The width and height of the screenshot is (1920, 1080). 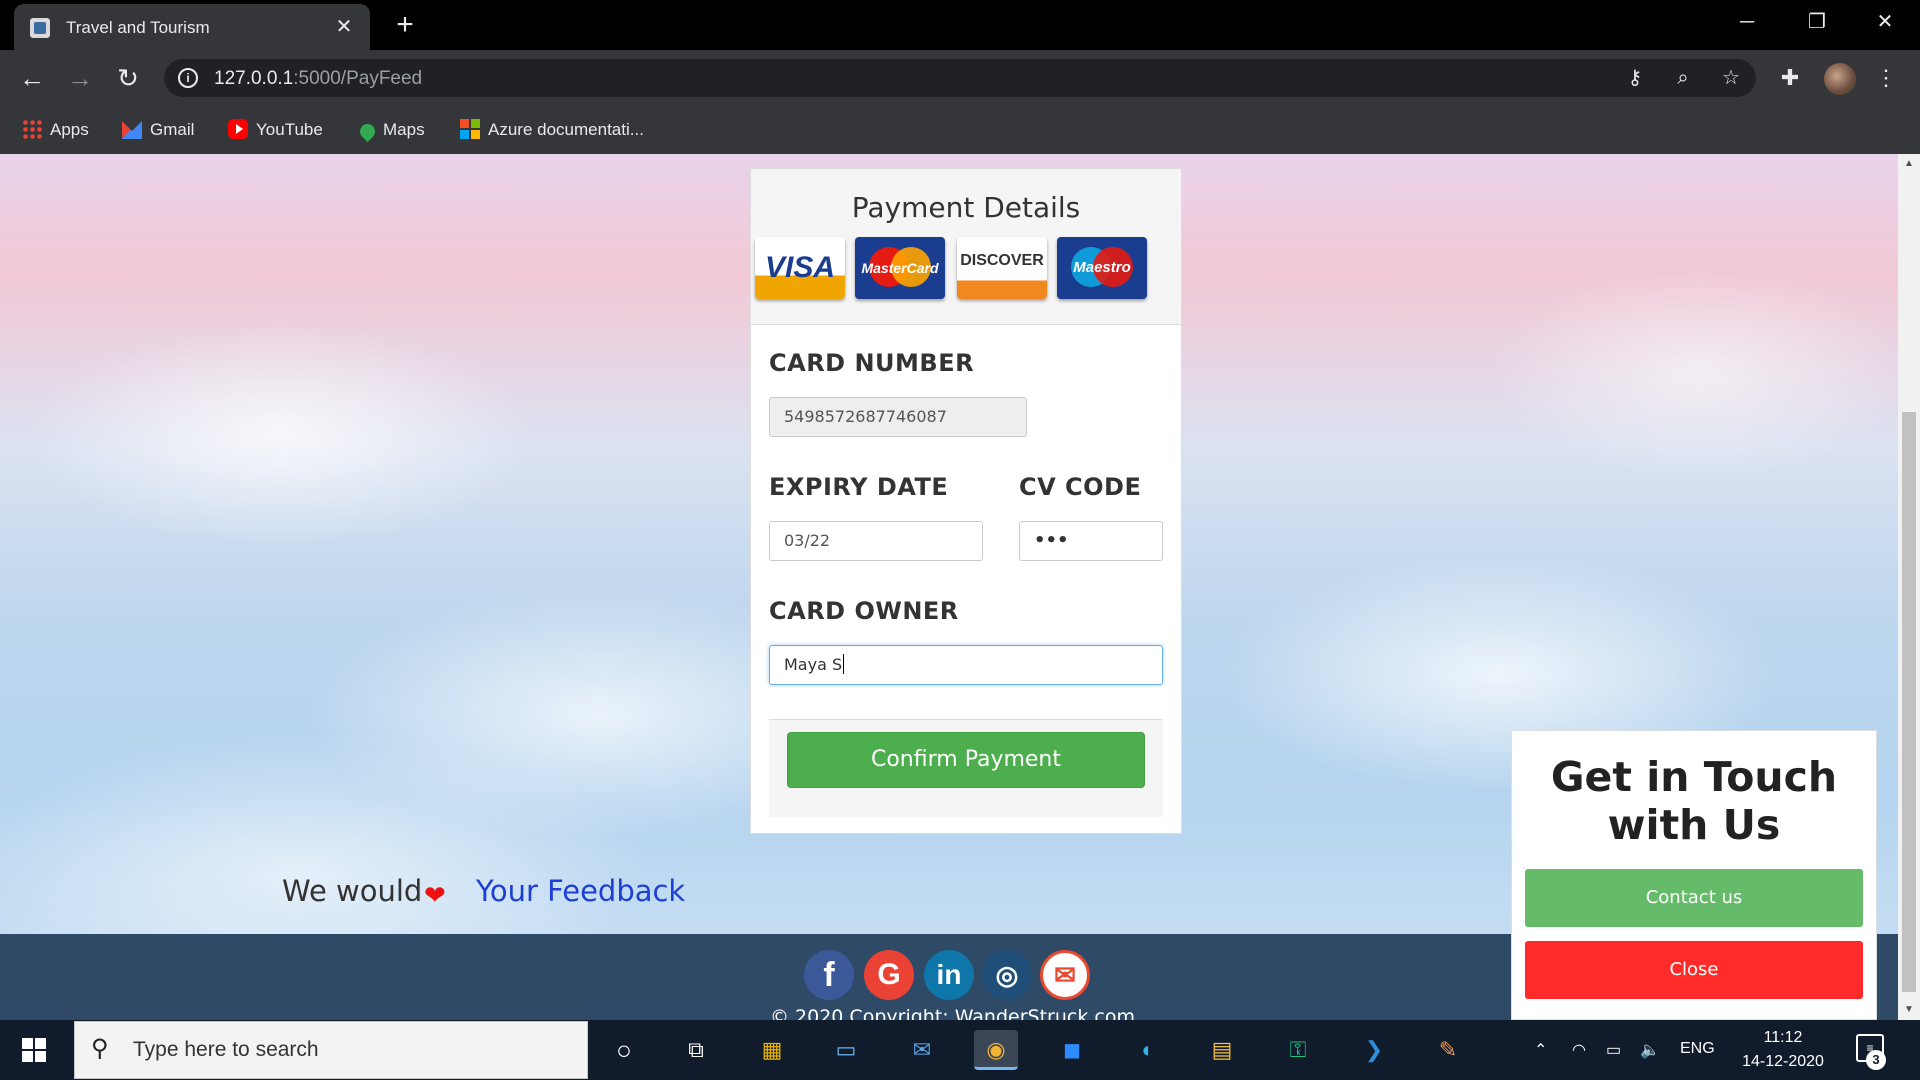 What do you see at coordinates (922, 1050) in the screenshot?
I see `mail-app-icon: ✉` at bounding box center [922, 1050].